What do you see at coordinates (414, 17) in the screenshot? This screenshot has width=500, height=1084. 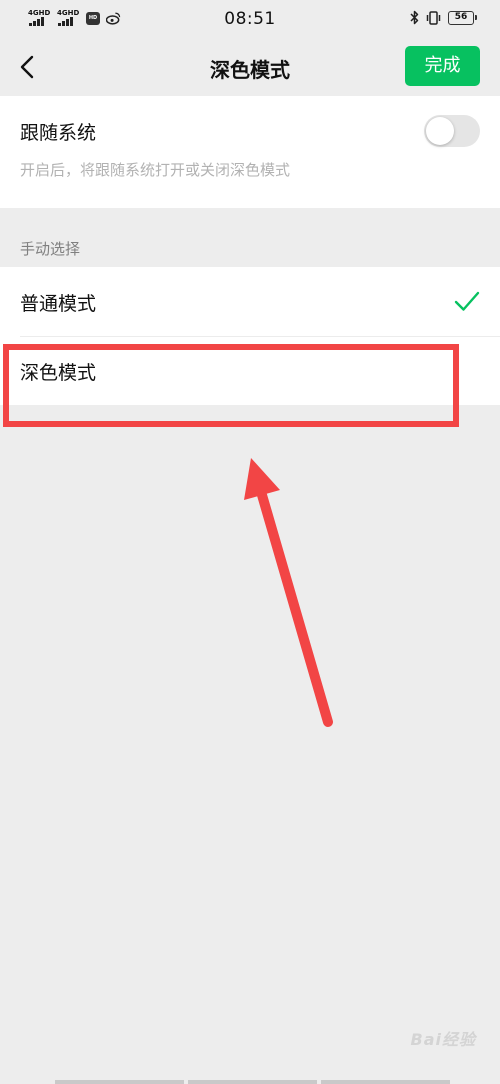 I see `bluetooth-icon` at bounding box center [414, 17].